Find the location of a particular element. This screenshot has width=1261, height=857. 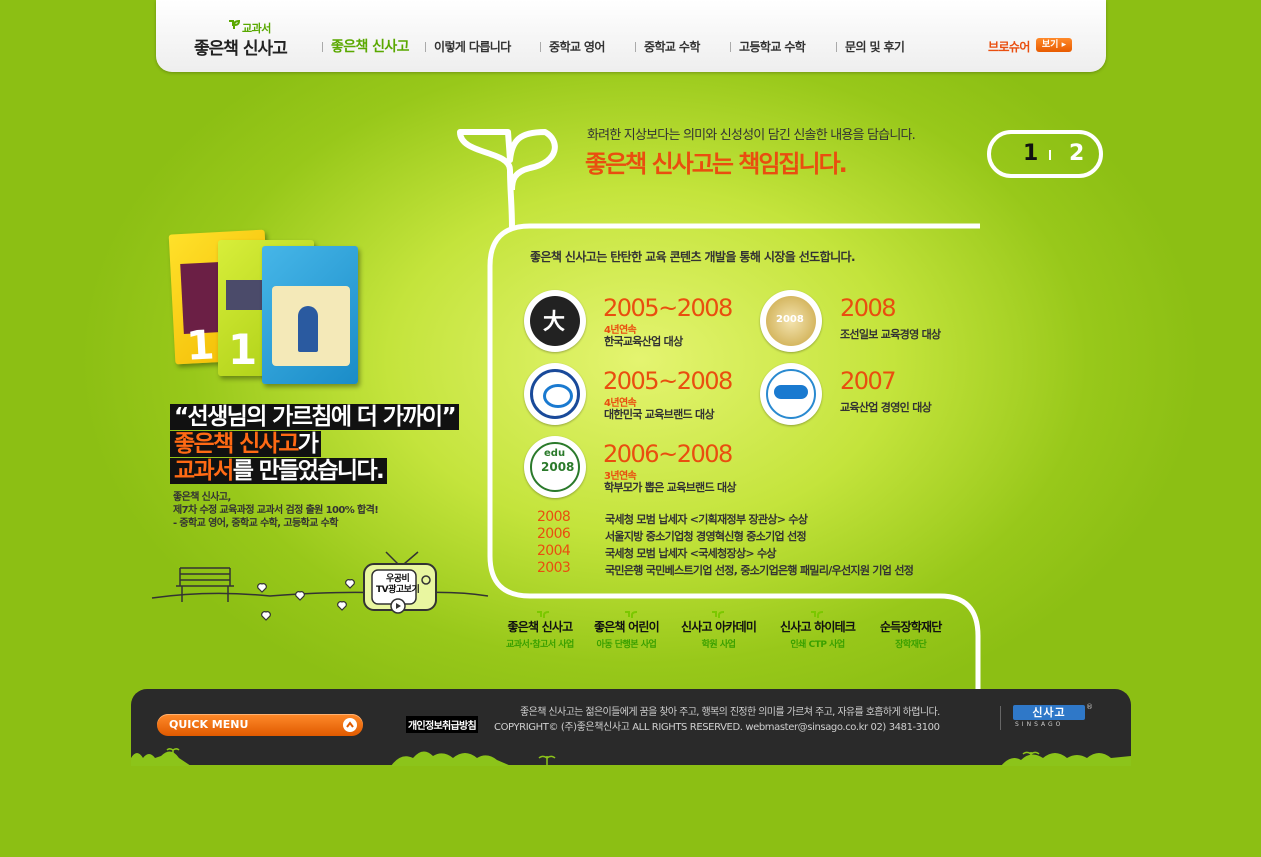

company-desc: 아동 단행본 사업 is located at coordinates (626, 645).